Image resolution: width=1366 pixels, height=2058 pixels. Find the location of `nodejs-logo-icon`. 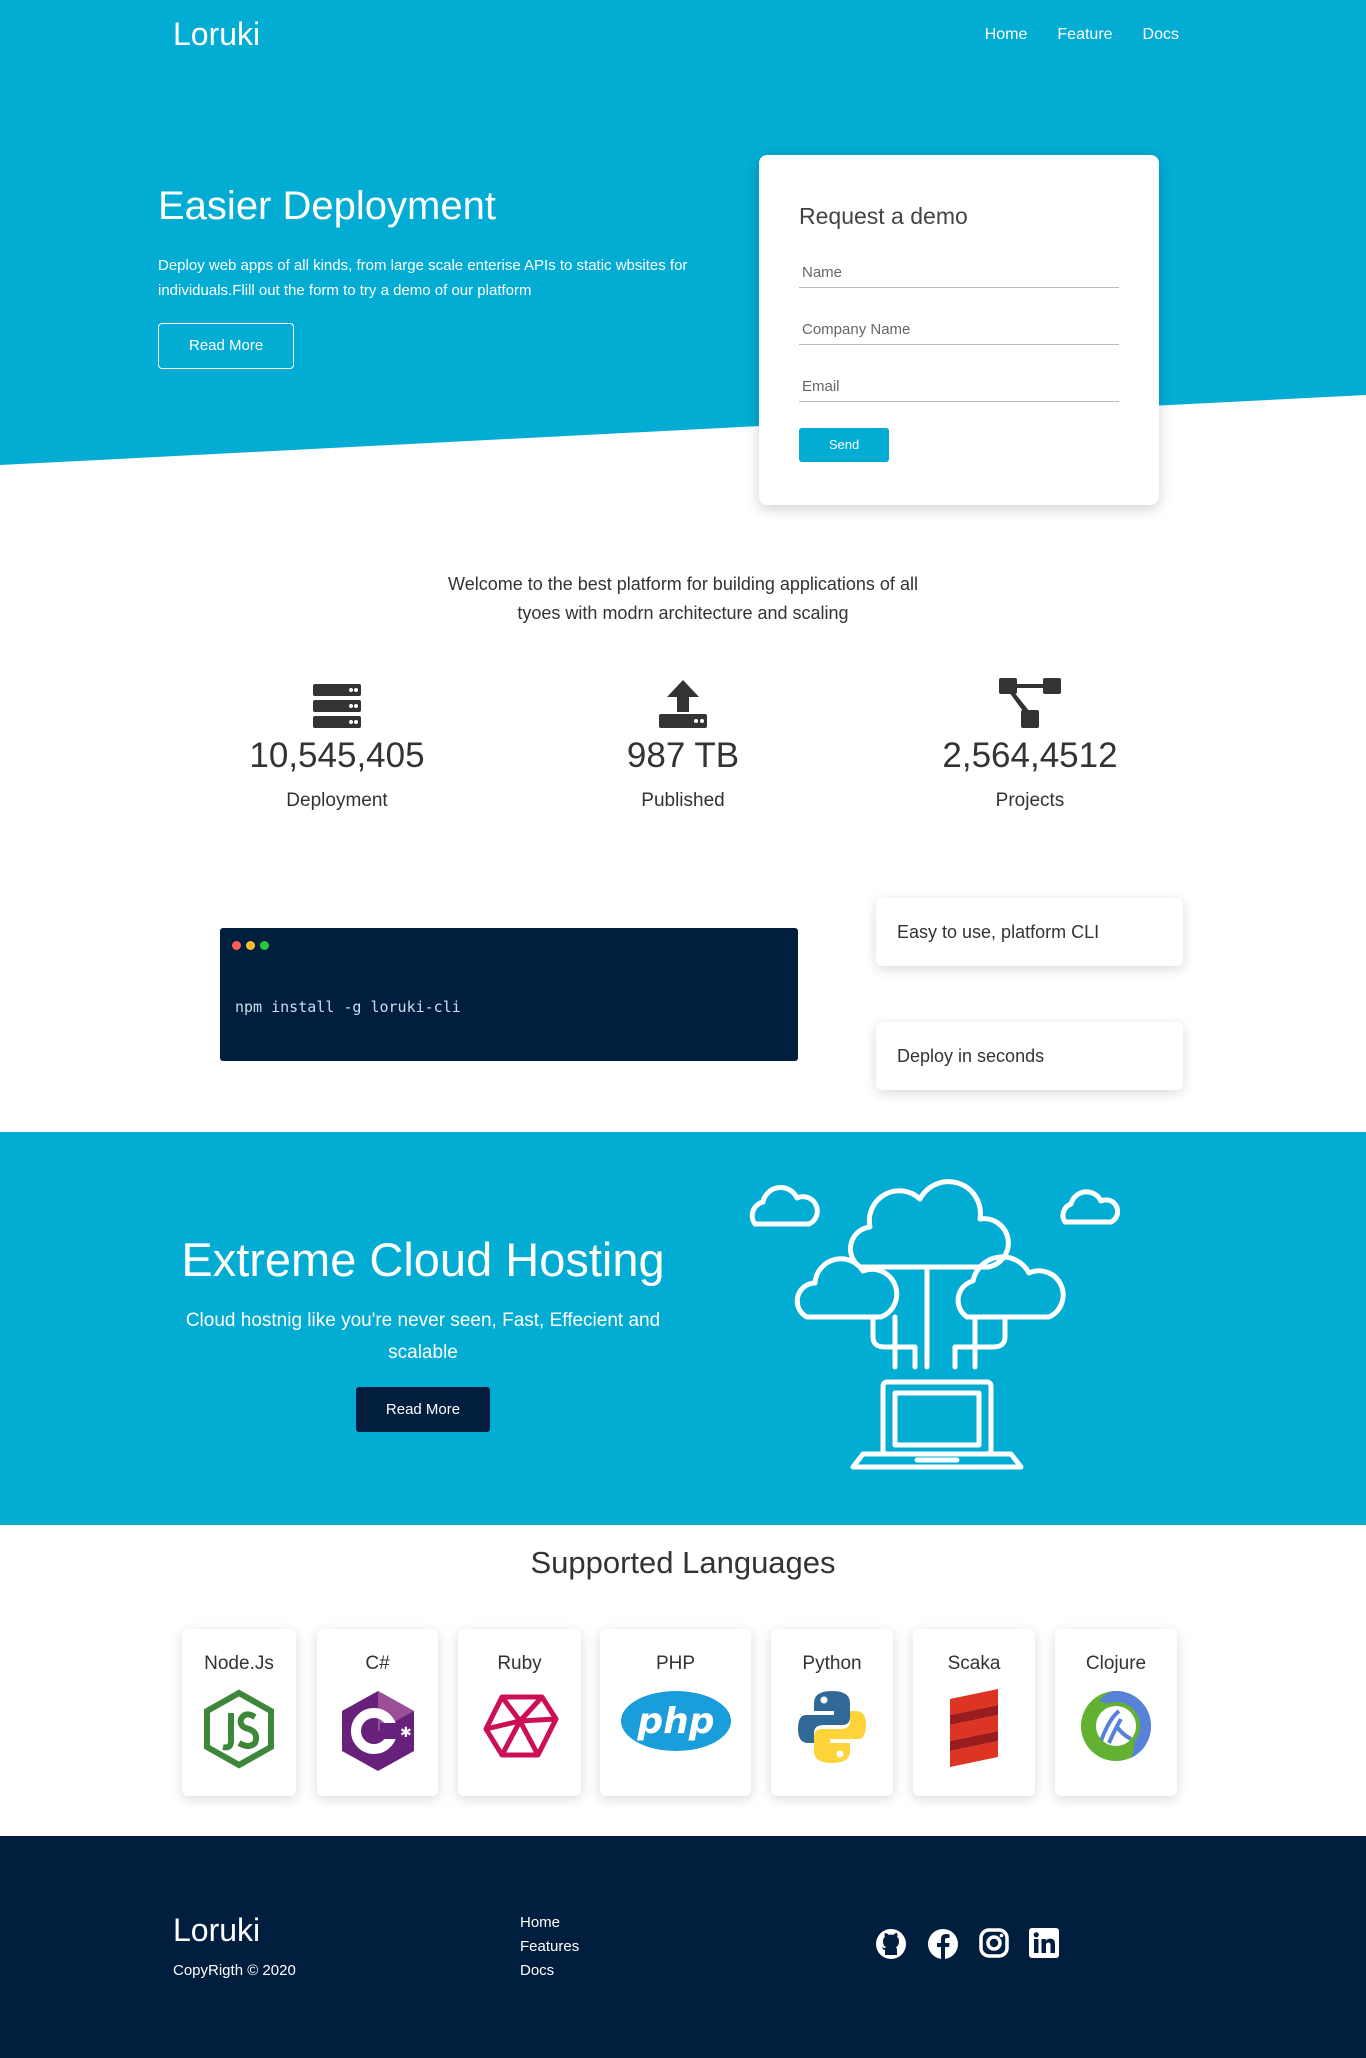

nodejs-logo-icon is located at coordinates (239, 1729).